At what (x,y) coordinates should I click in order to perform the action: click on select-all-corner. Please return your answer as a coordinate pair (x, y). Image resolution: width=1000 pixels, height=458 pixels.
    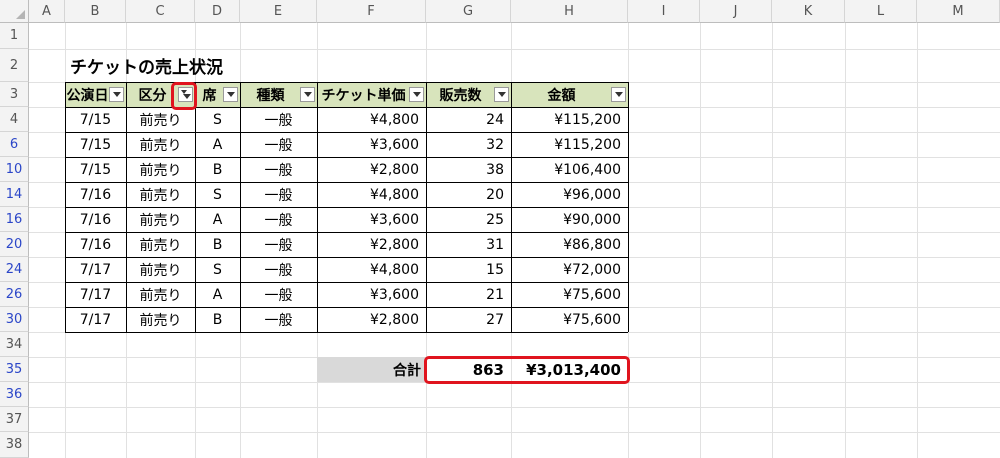
    Looking at the image, I should click on (14, 11).